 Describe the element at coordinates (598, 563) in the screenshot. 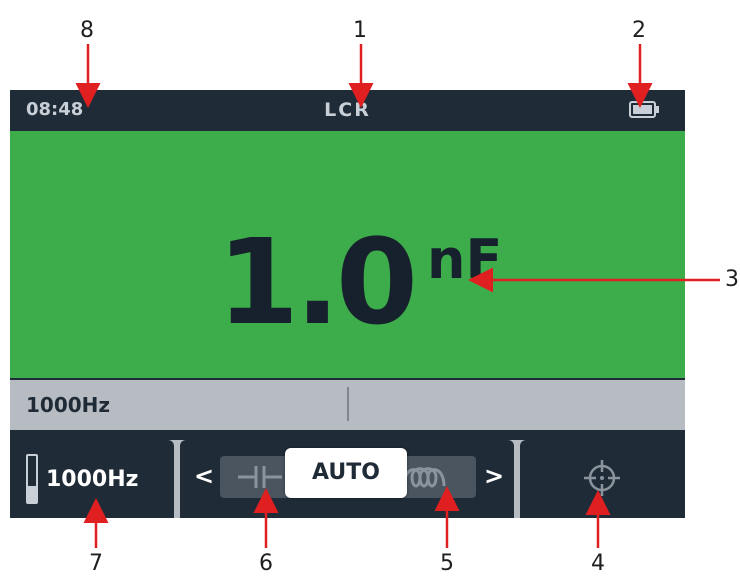

I see `callout-4: 4` at that location.